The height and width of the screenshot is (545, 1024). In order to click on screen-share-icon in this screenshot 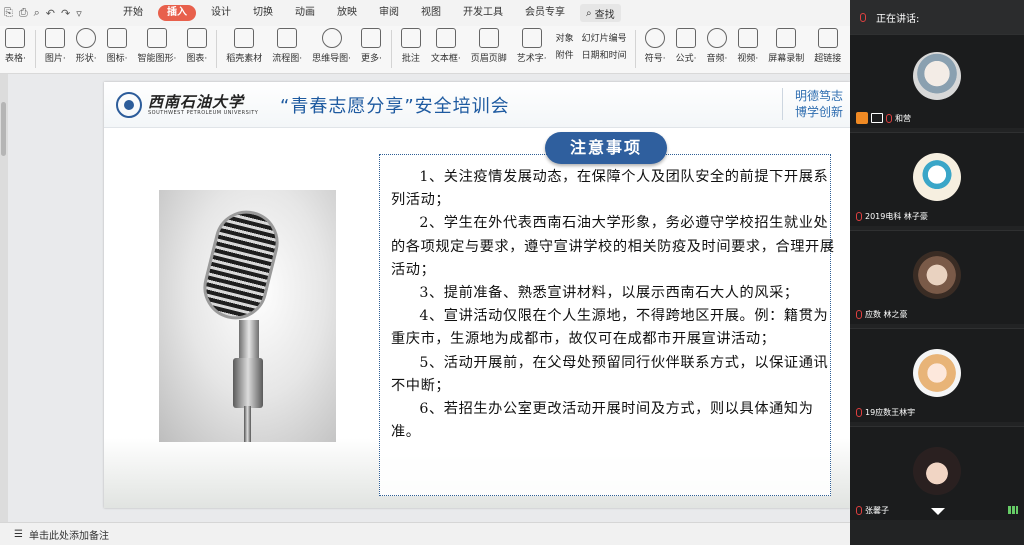, I will do `click(877, 118)`.